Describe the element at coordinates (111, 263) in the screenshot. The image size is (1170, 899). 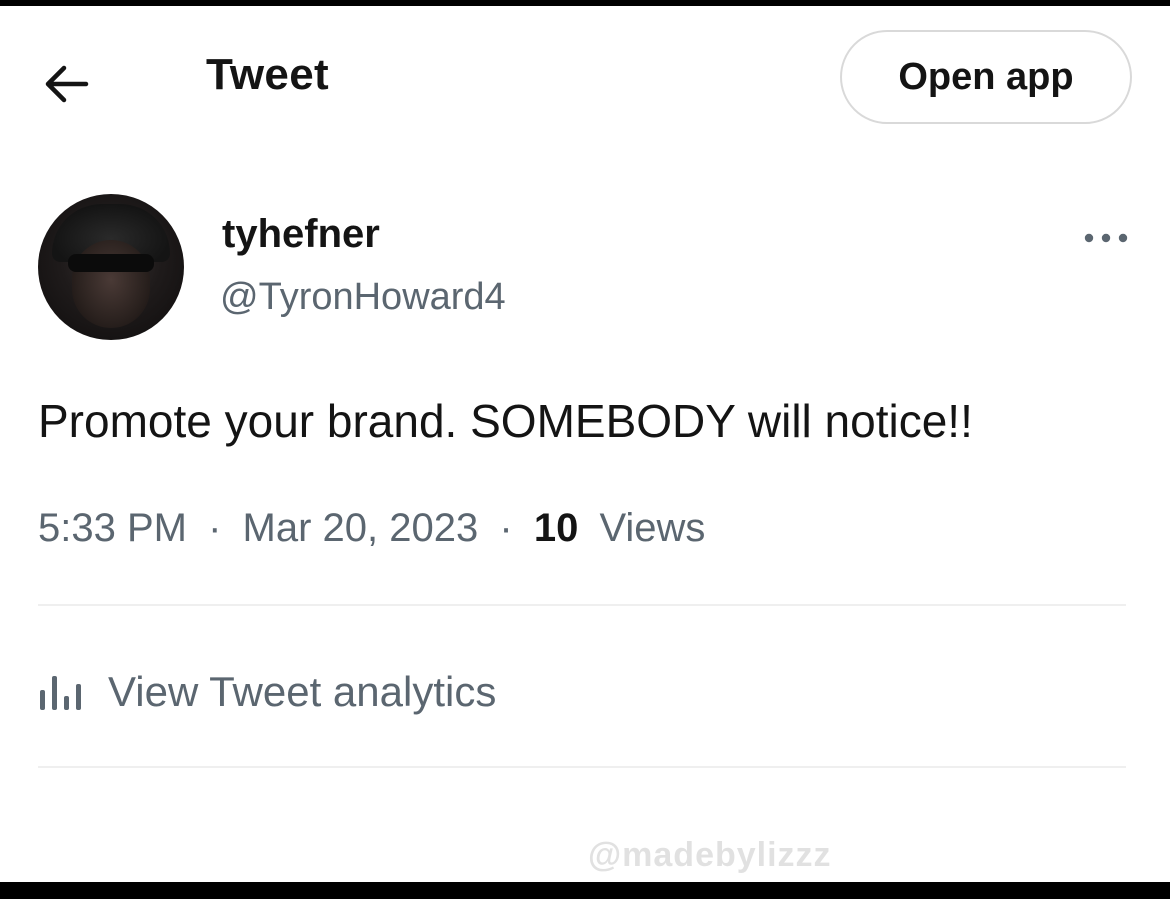
I see `avatar-glasses` at that location.